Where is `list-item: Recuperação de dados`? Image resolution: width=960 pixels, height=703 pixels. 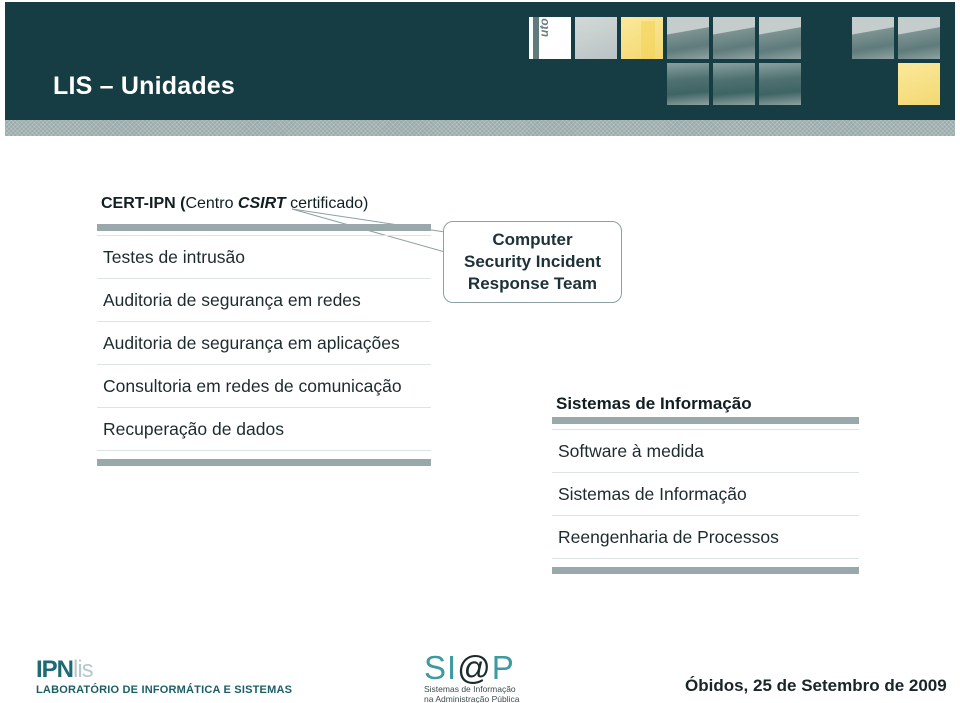 list-item: Recuperação de dados is located at coordinates (264, 429).